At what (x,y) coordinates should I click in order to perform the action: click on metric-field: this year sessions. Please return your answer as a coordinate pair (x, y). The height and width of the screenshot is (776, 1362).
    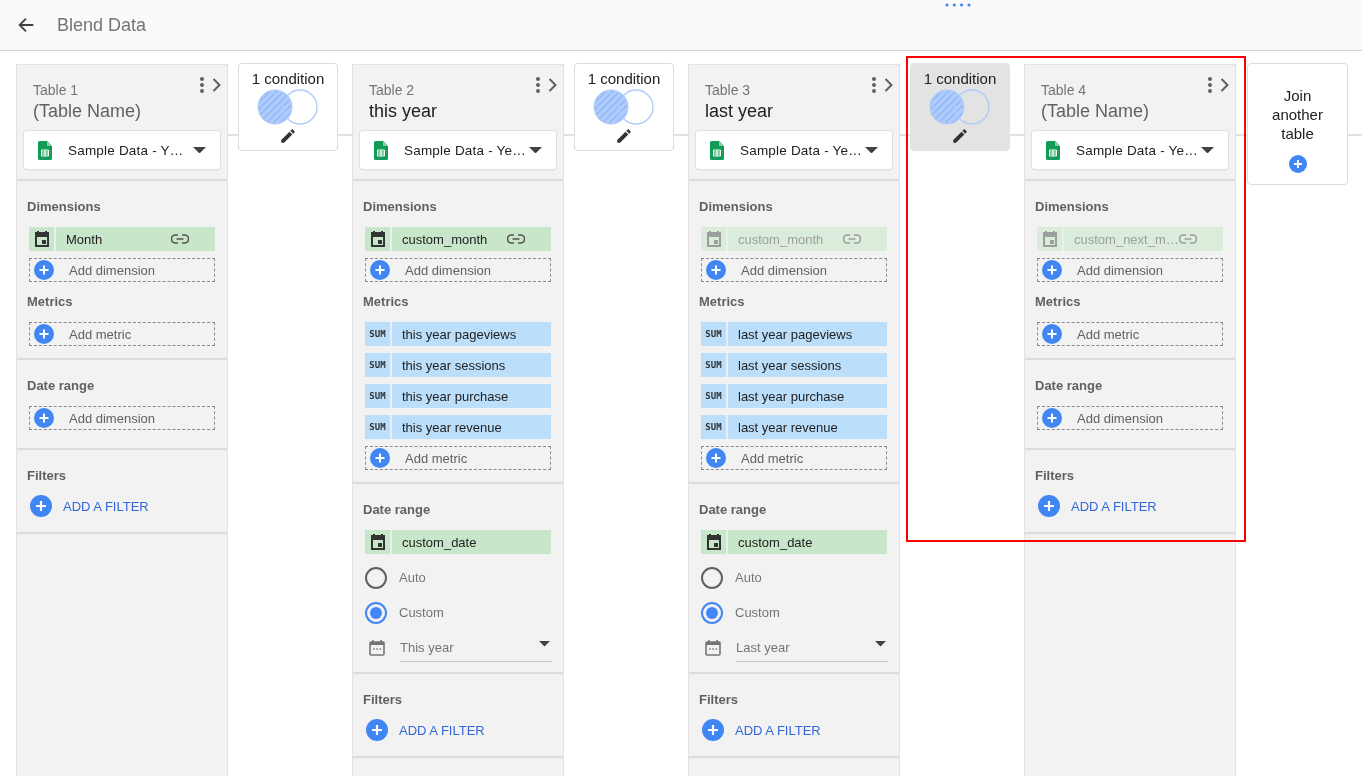
    Looking at the image, I should click on (471, 365).